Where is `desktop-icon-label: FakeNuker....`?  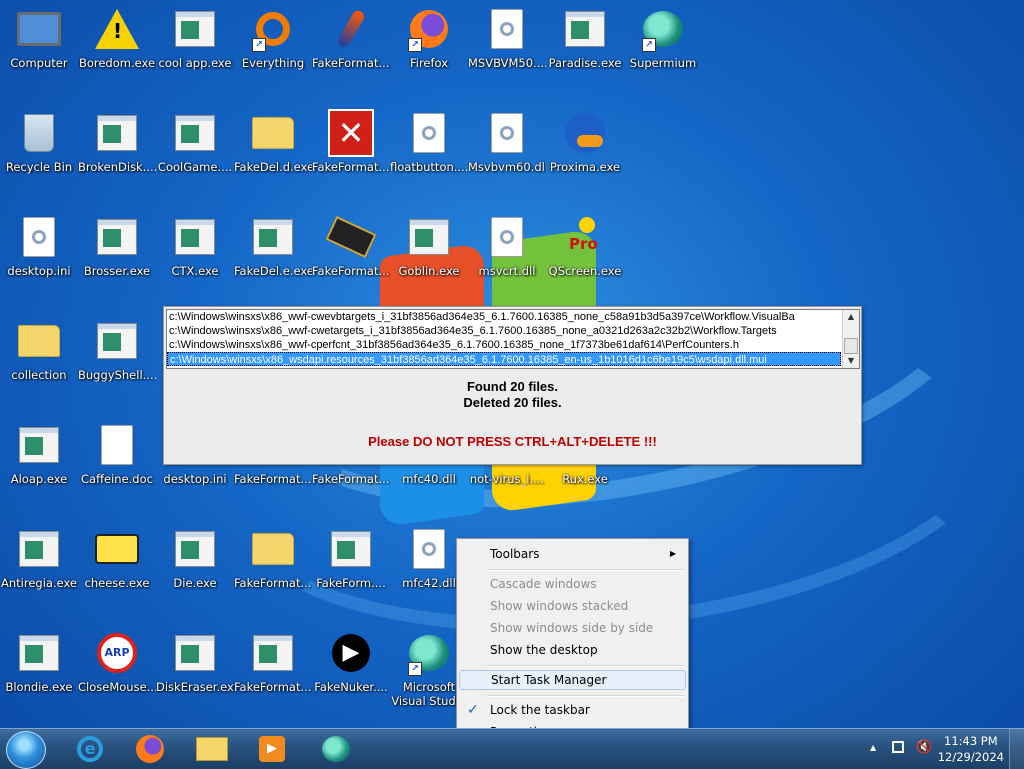
desktop-icon-label: FakeNuker.... is located at coordinates (351, 687).